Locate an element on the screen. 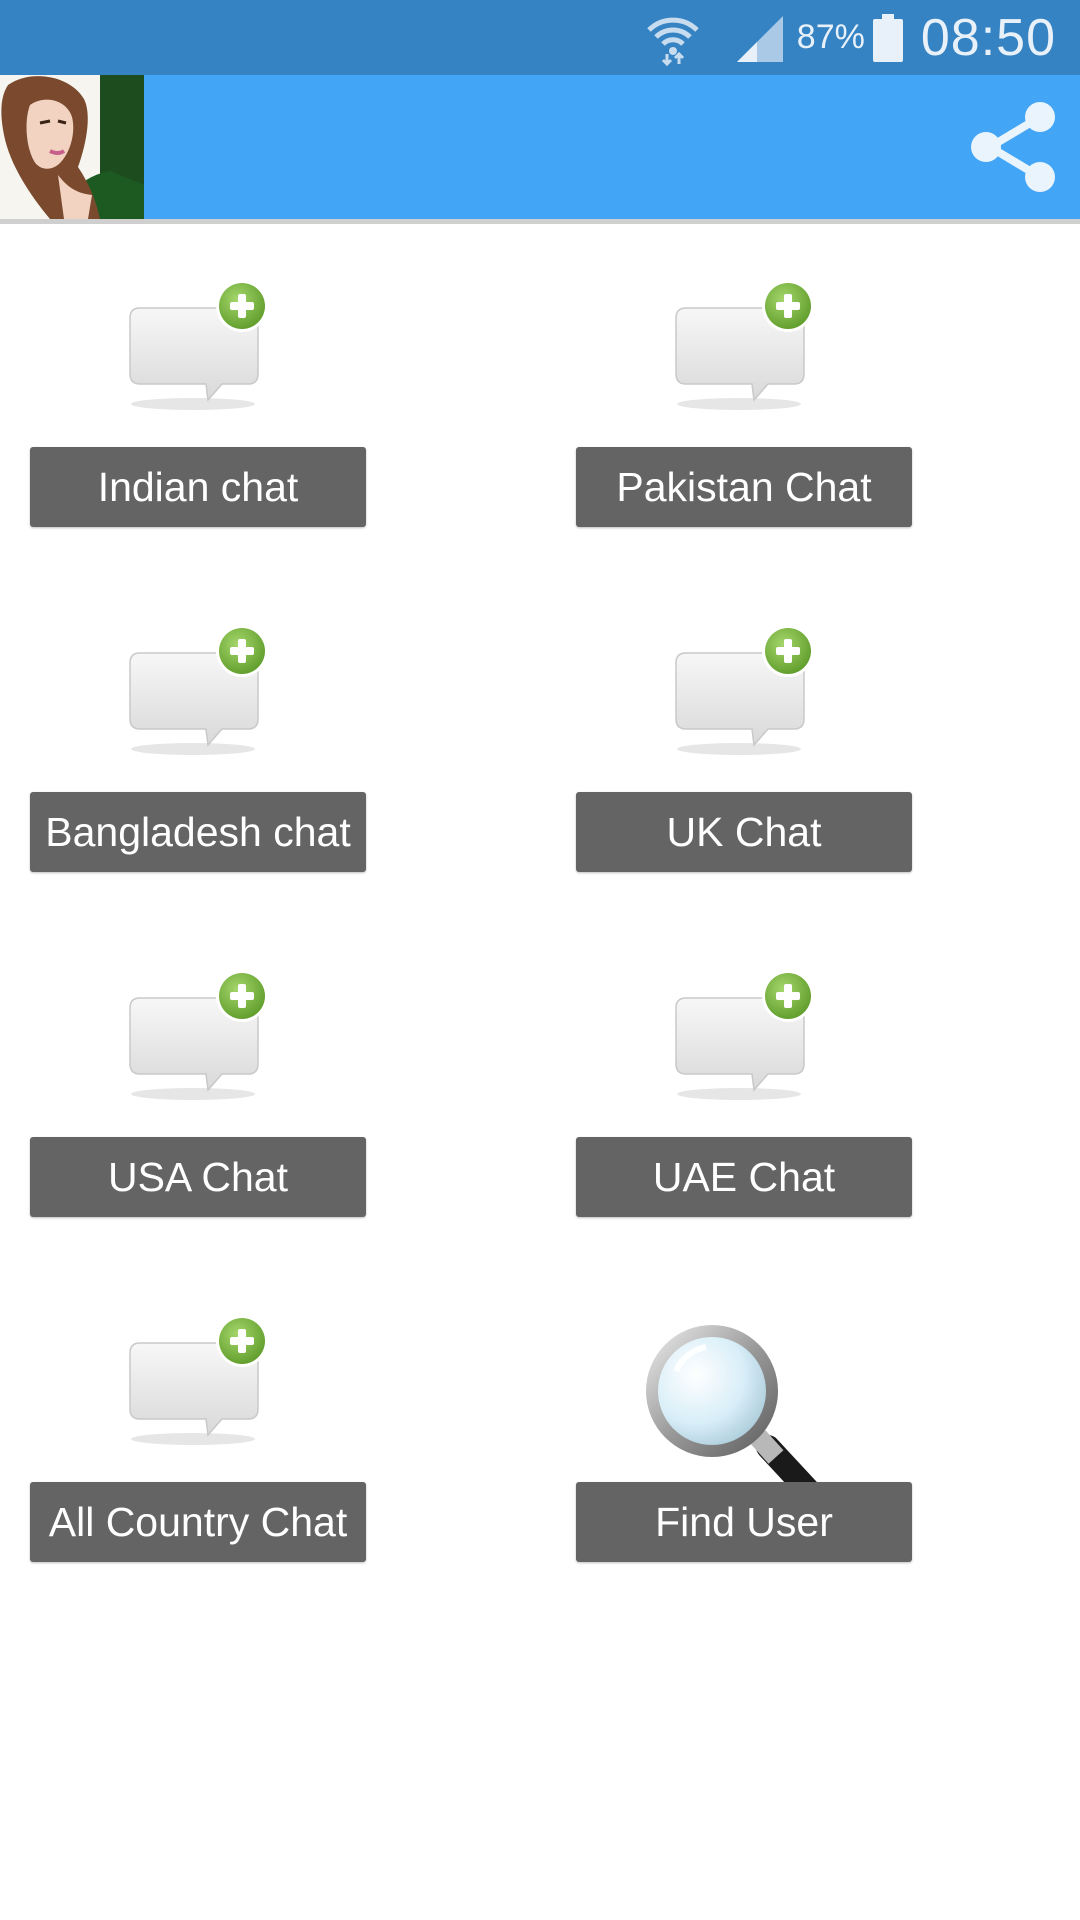 This screenshot has width=1080, height=1920. wifi-icon is located at coordinates (673, 38).